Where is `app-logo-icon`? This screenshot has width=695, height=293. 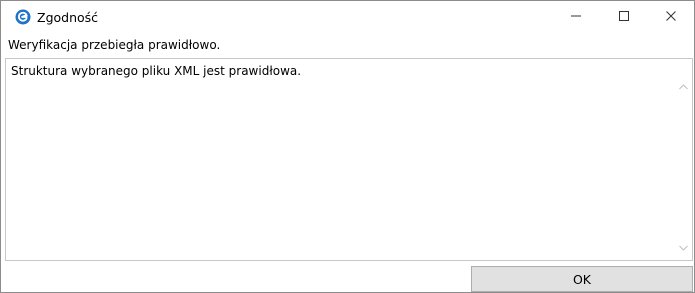 app-logo-icon is located at coordinates (23, 17).